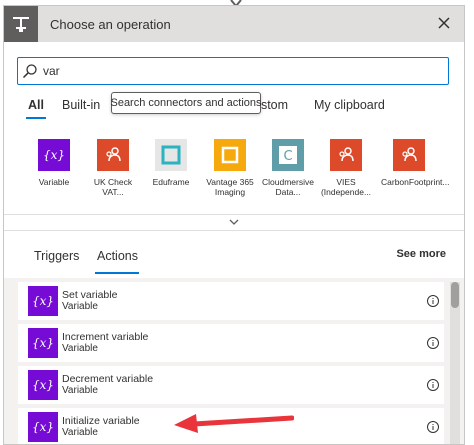  I want to click on action-text: Initialize variable Variable, so click(101, 427).